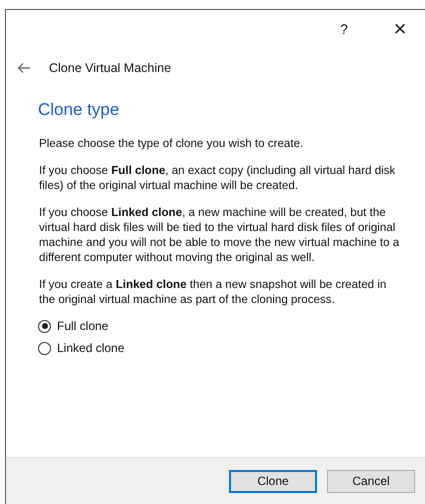 The height and width of the screenshot is (504, 425). I want to click on back-arrow-icon, so click(24, 68).